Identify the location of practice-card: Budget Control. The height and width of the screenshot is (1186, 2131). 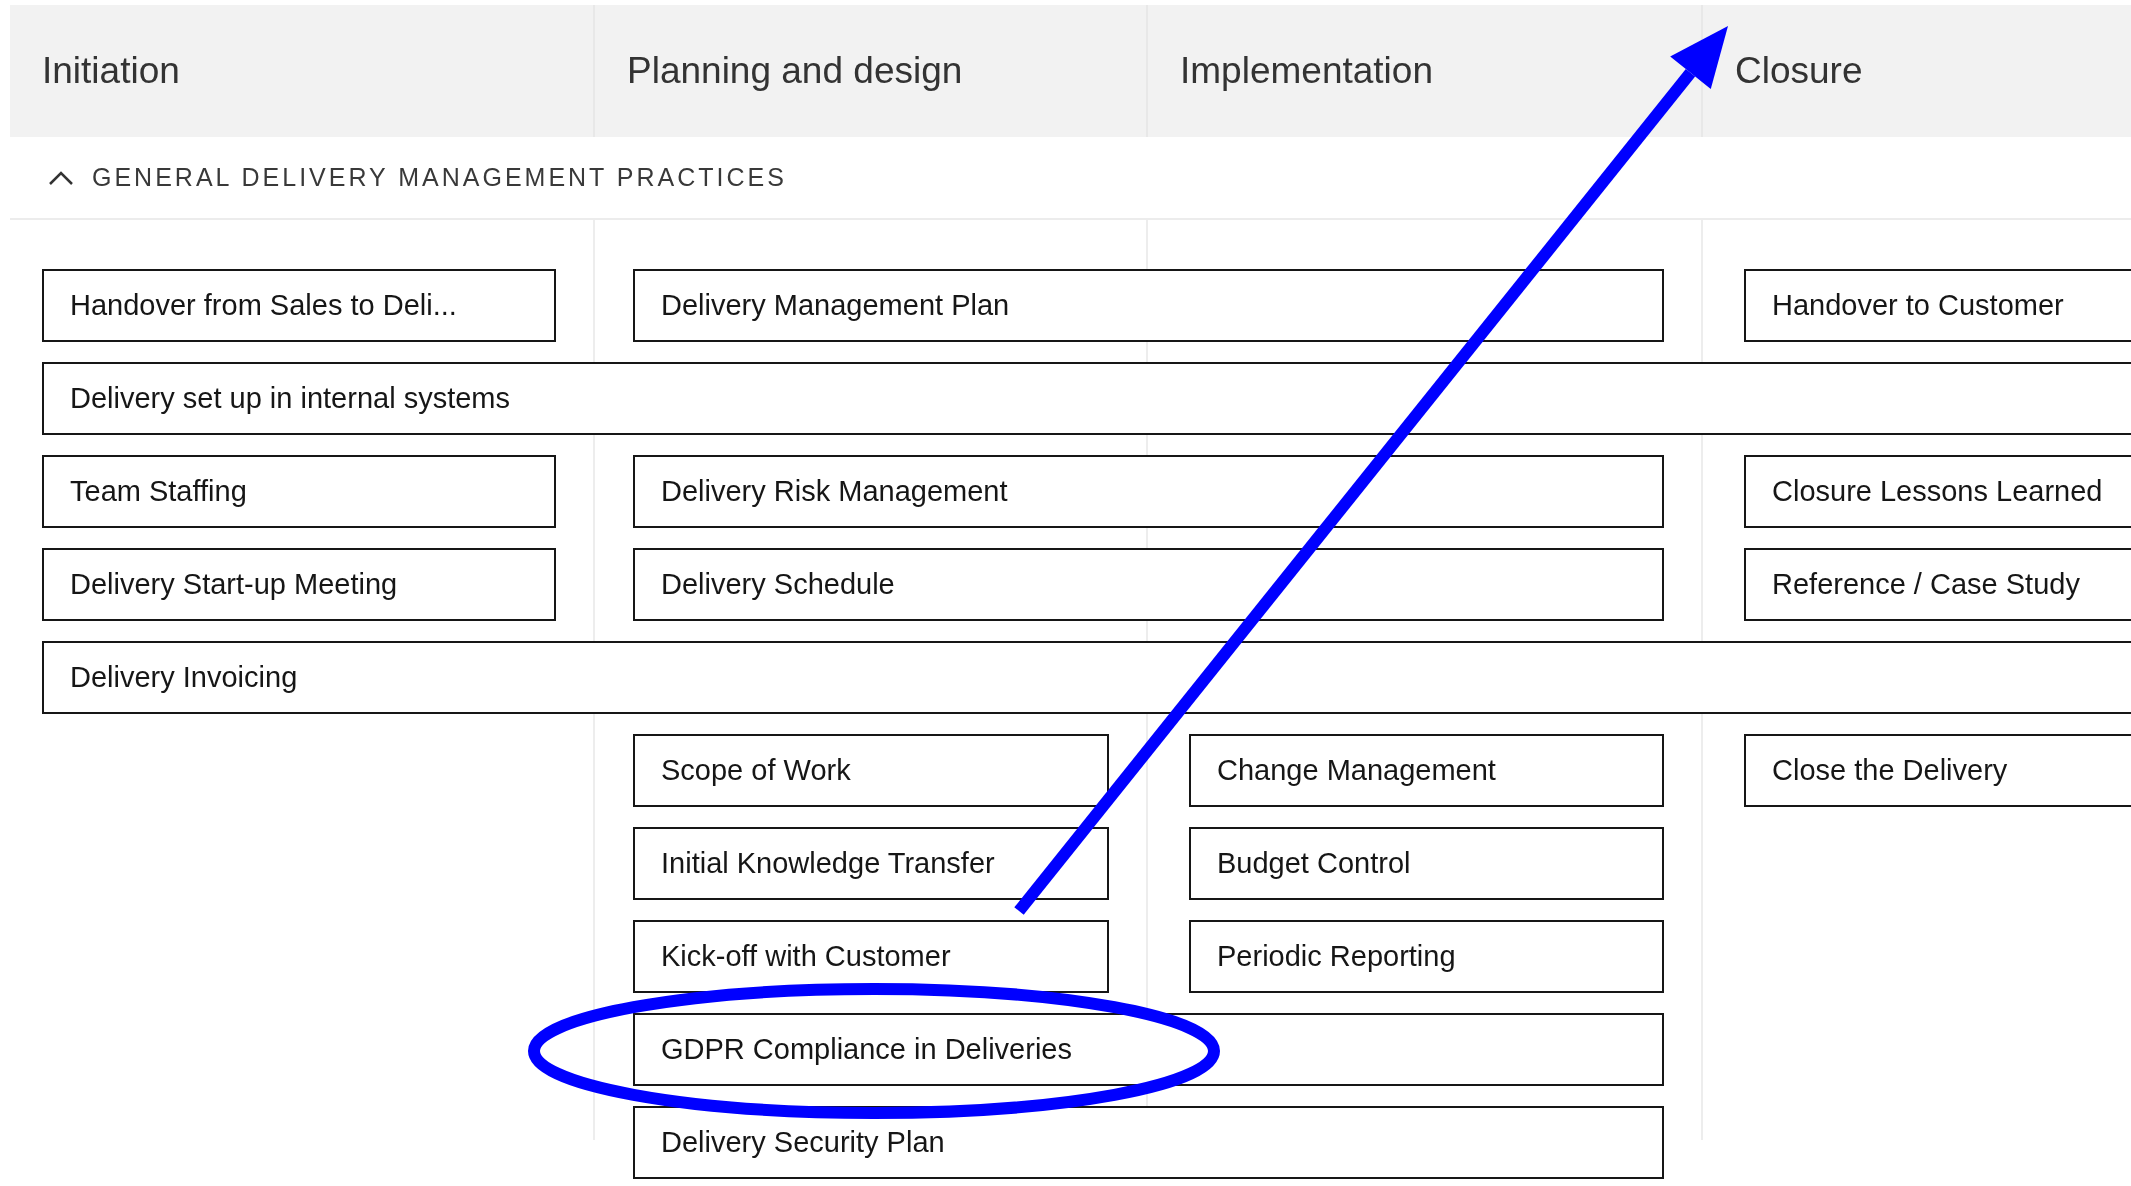
(1426, 863).